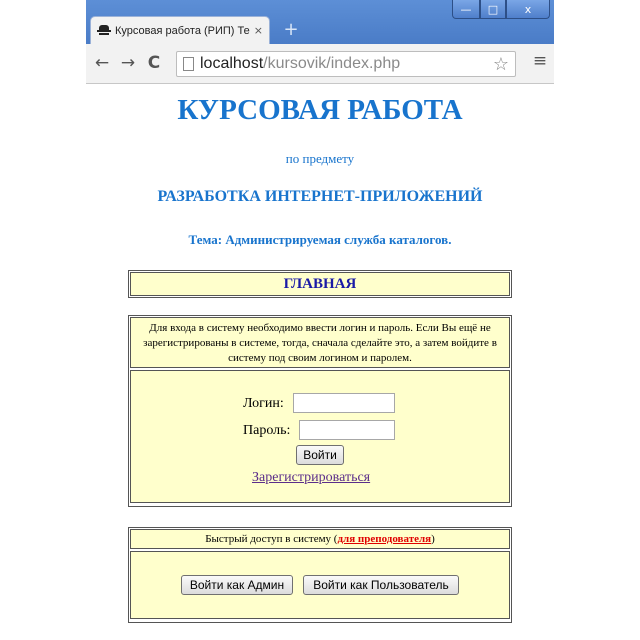 This screenshot has height=640, width=640. Describe the element at coordinates (320, 239) in the screenshot. I see `topic-heading: Тема: Администрируемая служба каталогов.` at that location.